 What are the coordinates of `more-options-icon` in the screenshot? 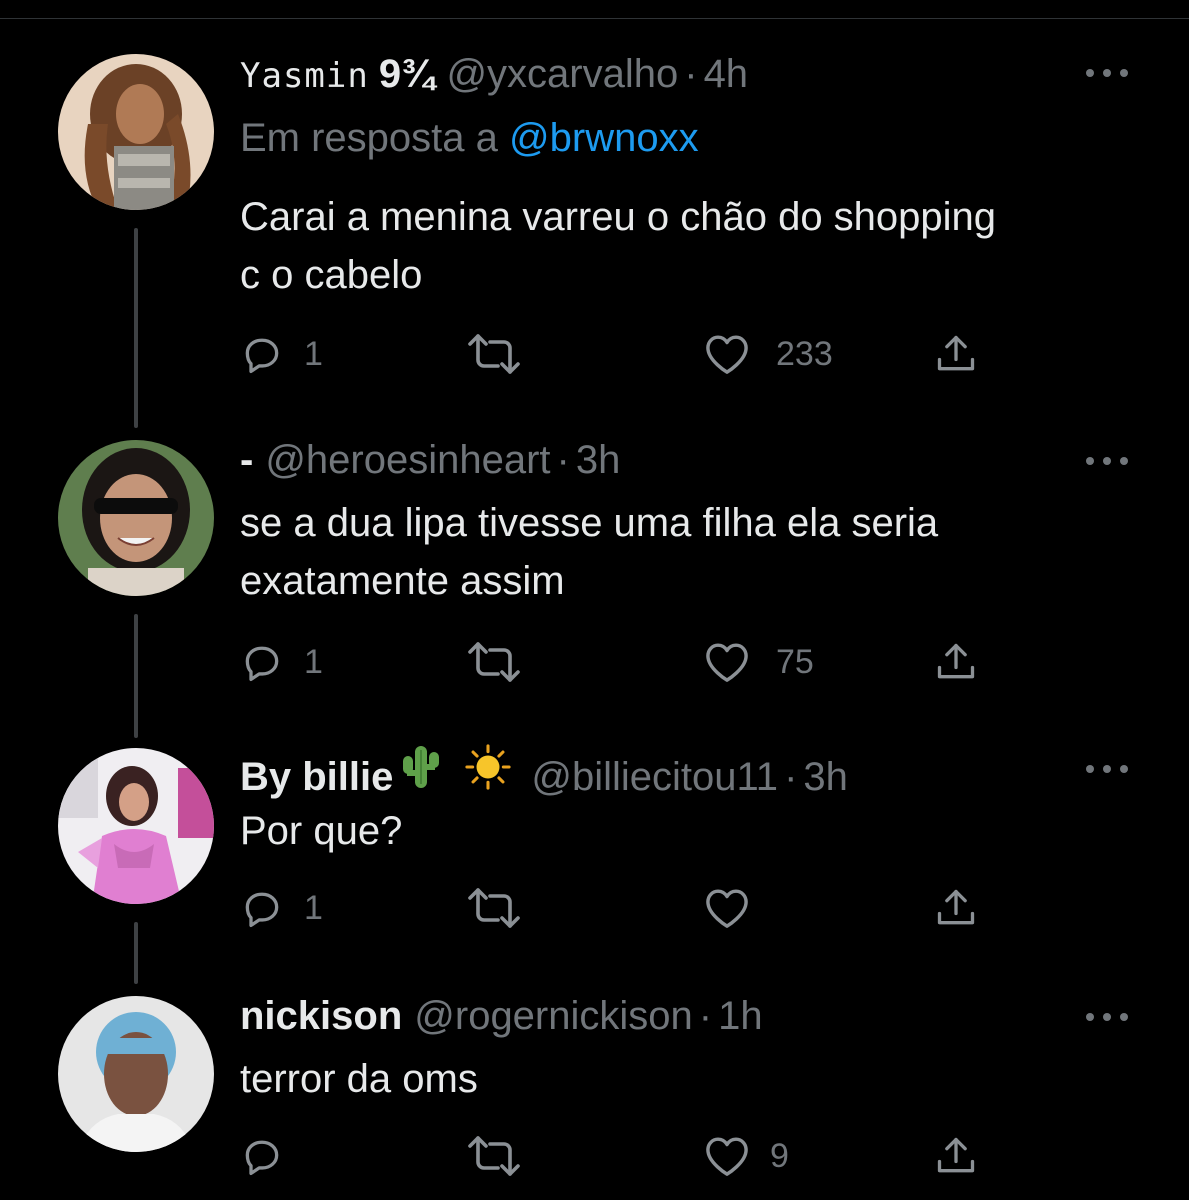 It's located at (1107, 1017).